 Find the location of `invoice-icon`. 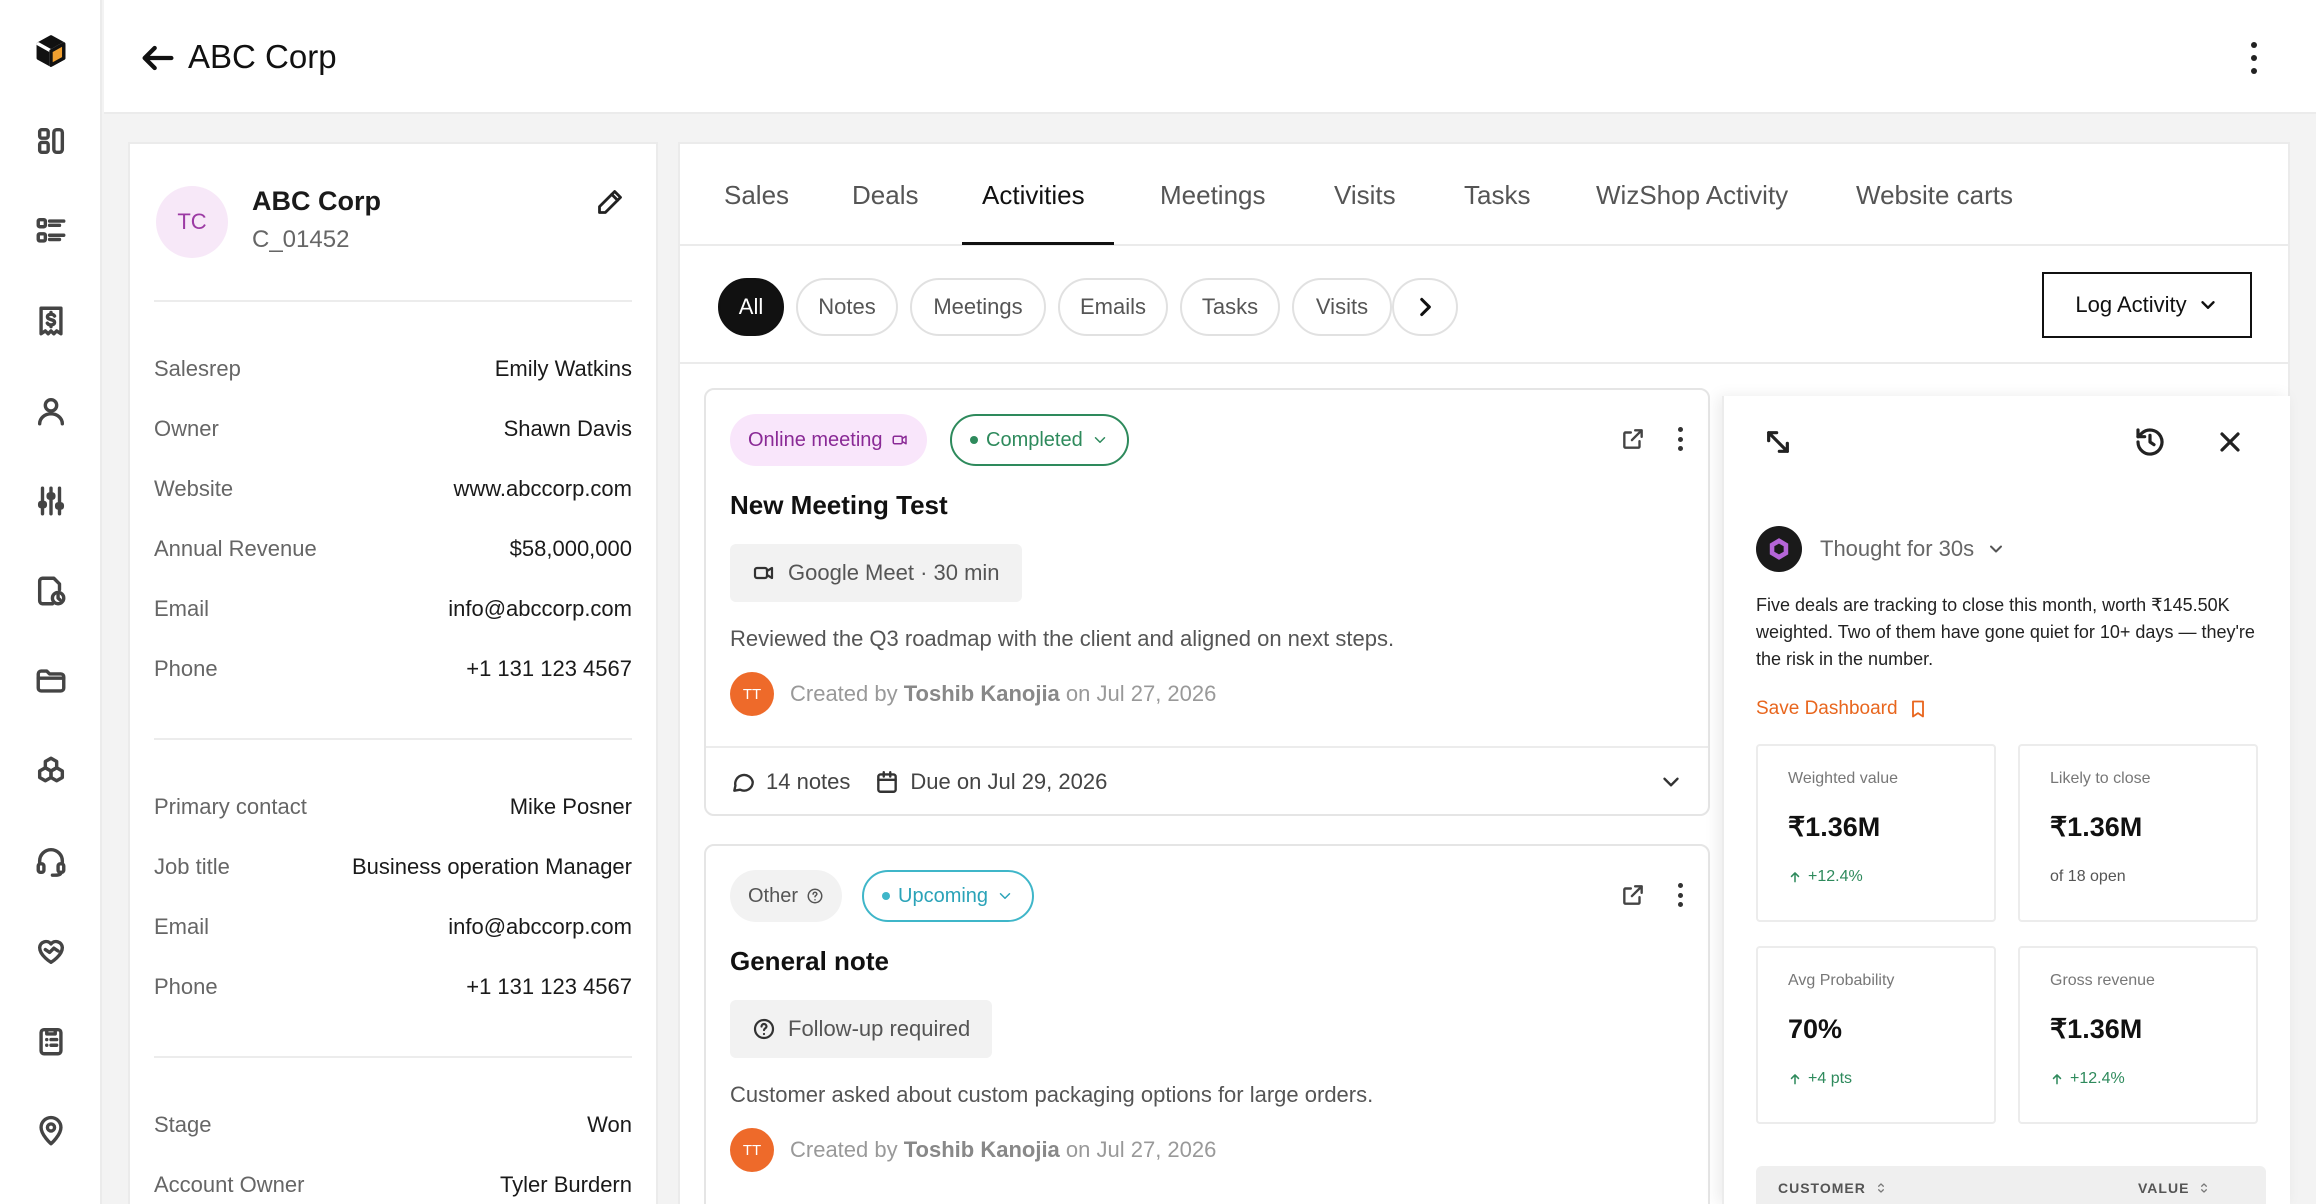

invoice-icon is located at coordinates (51, 321).